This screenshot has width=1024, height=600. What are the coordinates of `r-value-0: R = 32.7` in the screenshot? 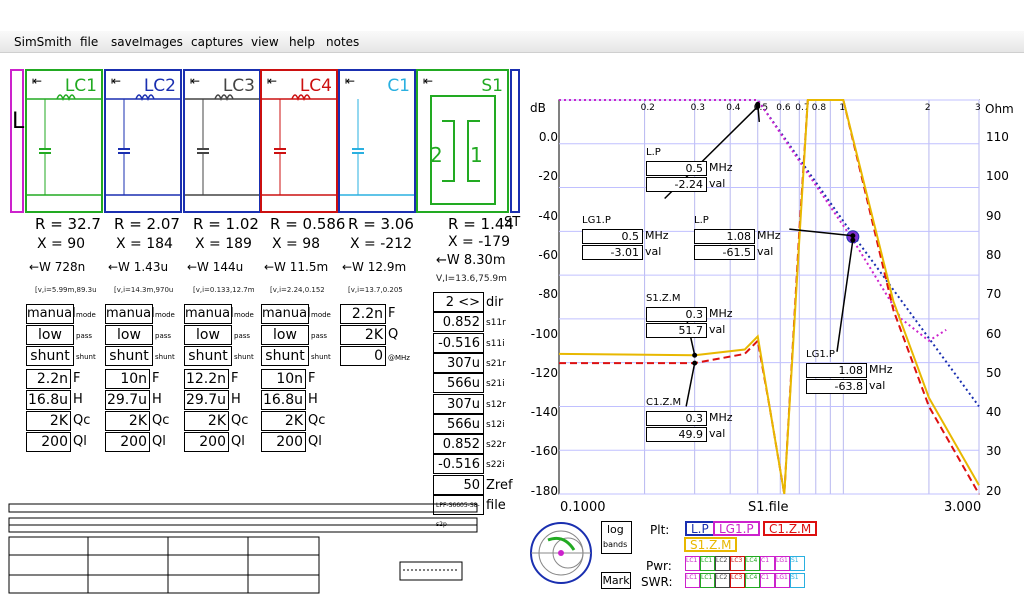 It's located at (68, 224).